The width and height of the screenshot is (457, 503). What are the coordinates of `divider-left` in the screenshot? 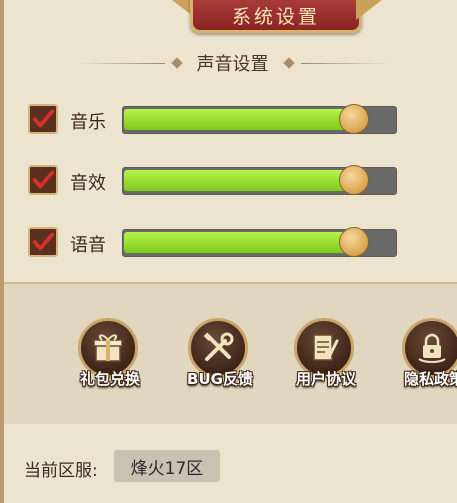 It's located at (119, 63).